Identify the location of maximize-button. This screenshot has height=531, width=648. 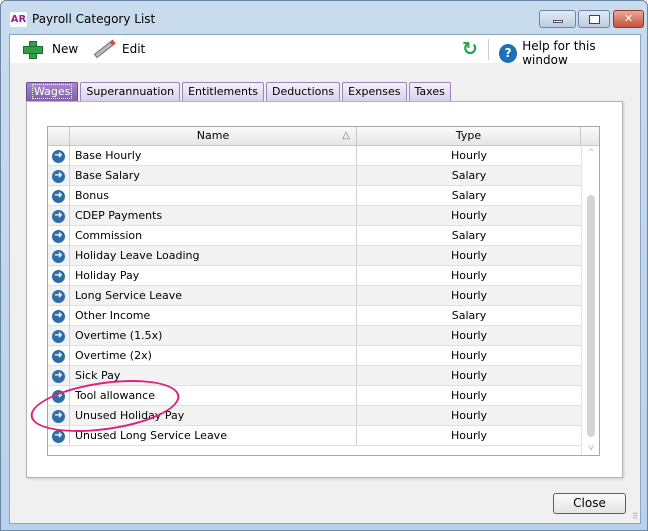
(594, 19).